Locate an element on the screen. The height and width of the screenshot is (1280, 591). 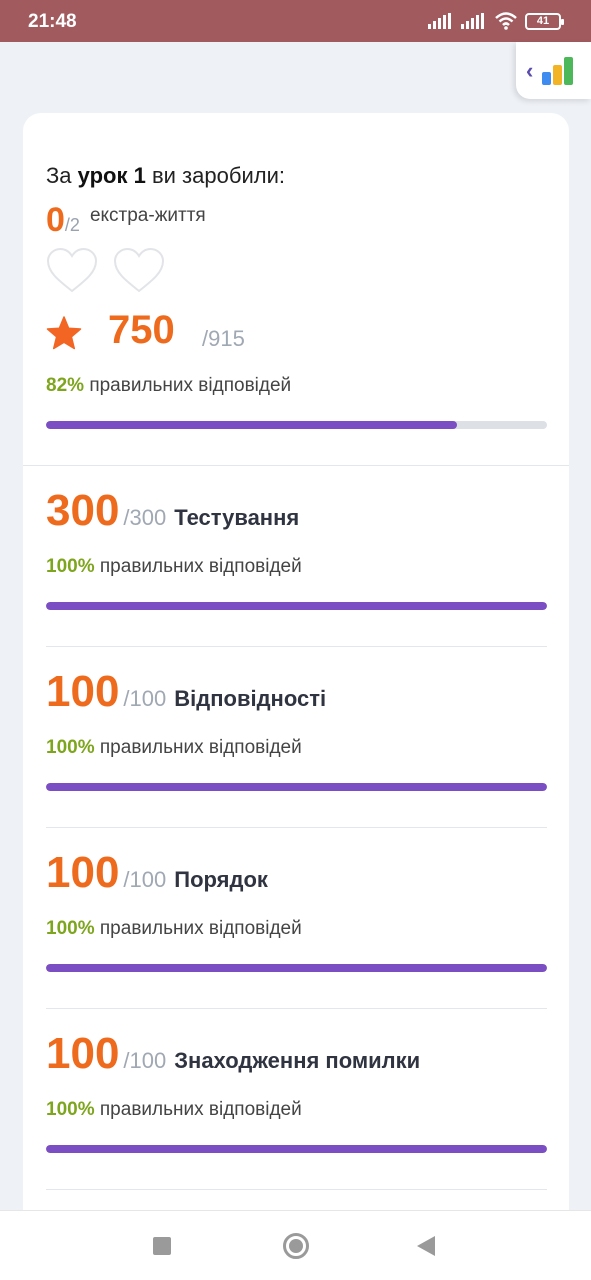
battery-icon: 41 is located at coordinates (544, 21).